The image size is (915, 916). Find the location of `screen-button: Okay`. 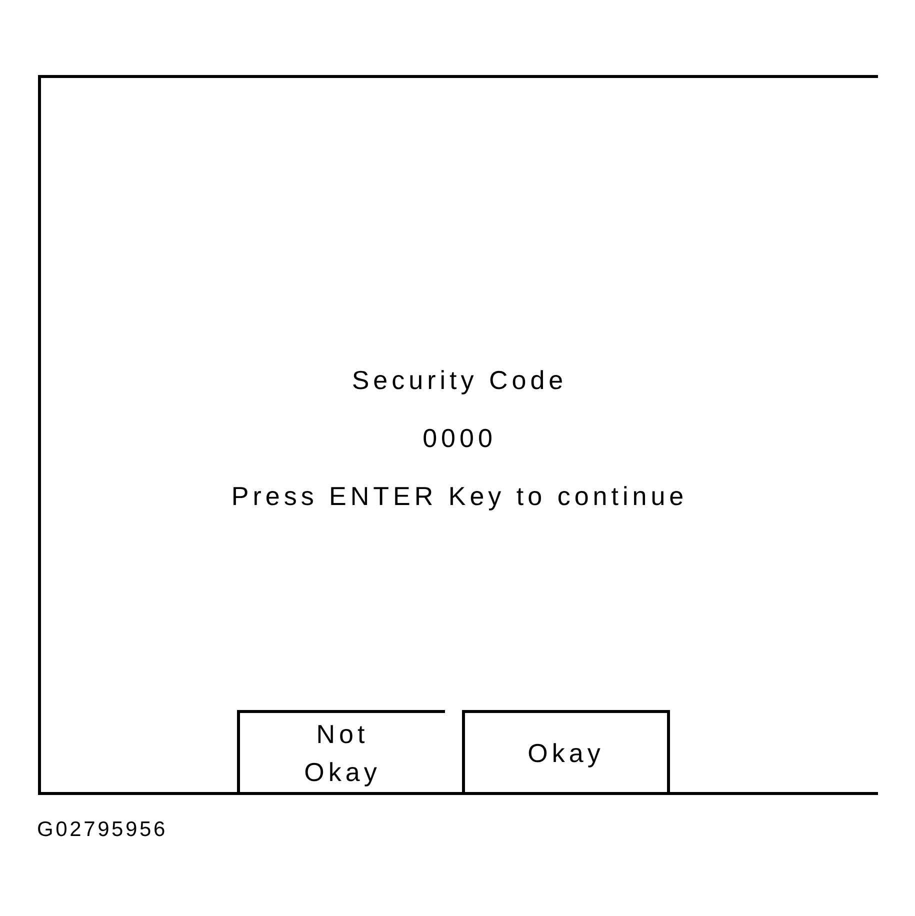

screen-button: Okay is located at coordinates (566, 751).